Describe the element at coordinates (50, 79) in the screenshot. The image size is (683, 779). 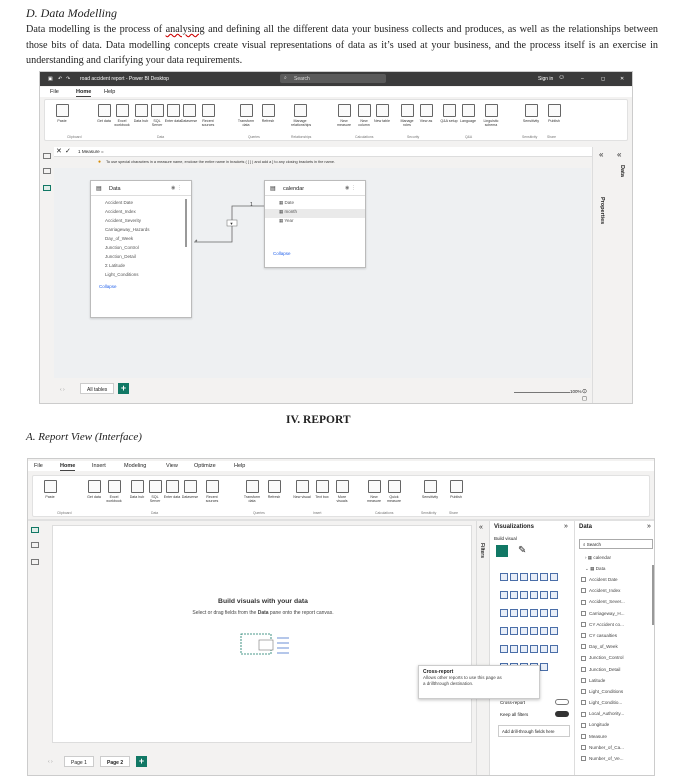
I see `save-icon: ▣` at that location.